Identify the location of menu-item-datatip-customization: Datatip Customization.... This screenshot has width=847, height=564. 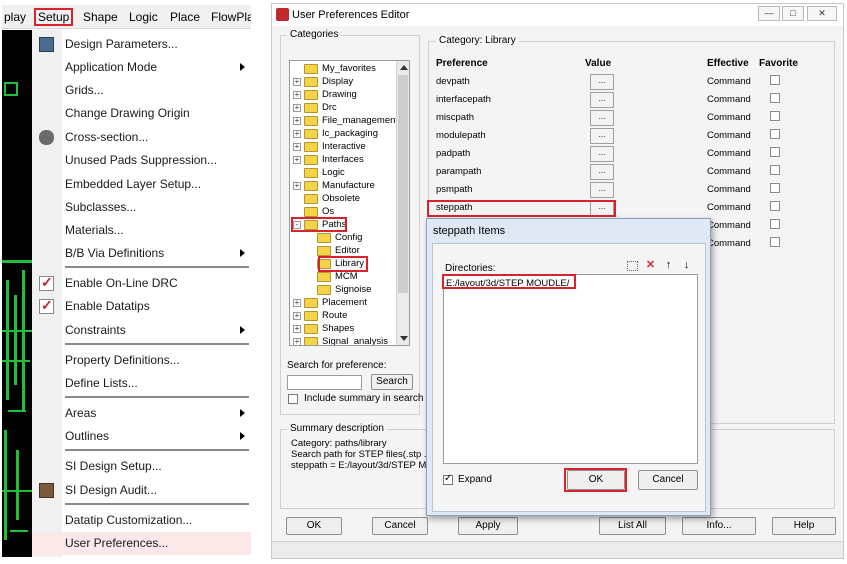
(141, 520).